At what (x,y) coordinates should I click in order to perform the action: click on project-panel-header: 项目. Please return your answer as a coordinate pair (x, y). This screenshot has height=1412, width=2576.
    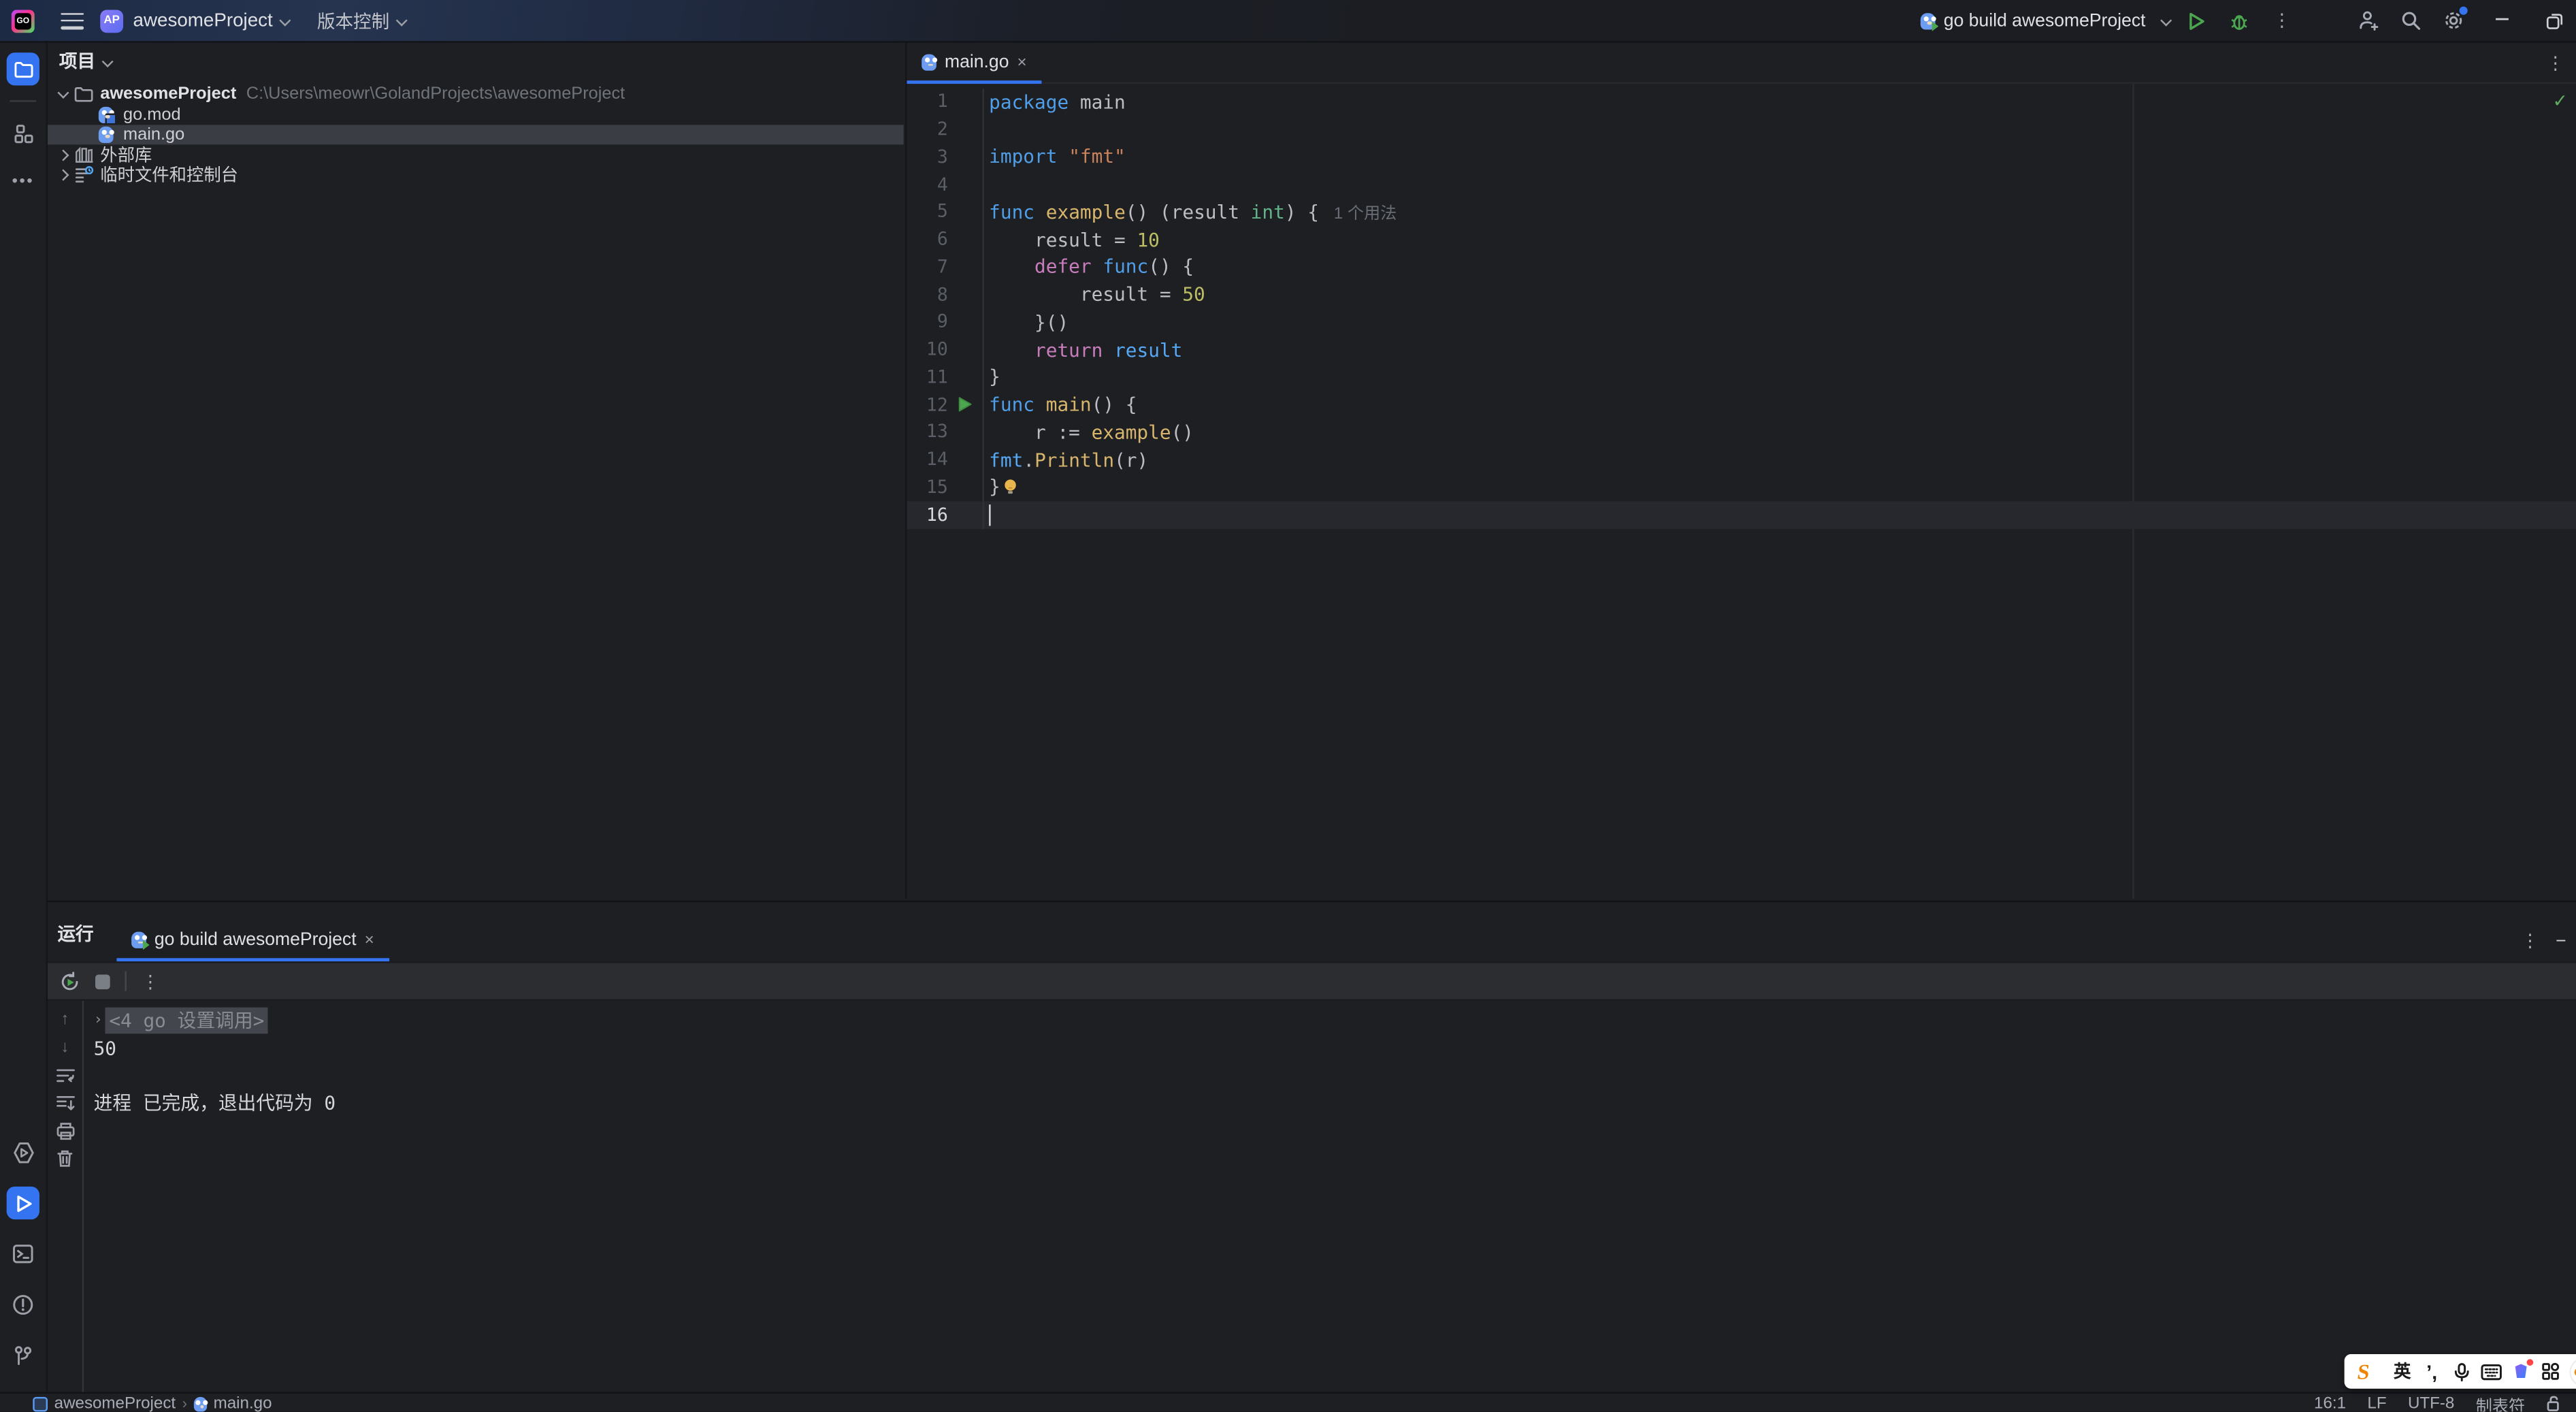
    Looking at the image, I should click on (476, 61).